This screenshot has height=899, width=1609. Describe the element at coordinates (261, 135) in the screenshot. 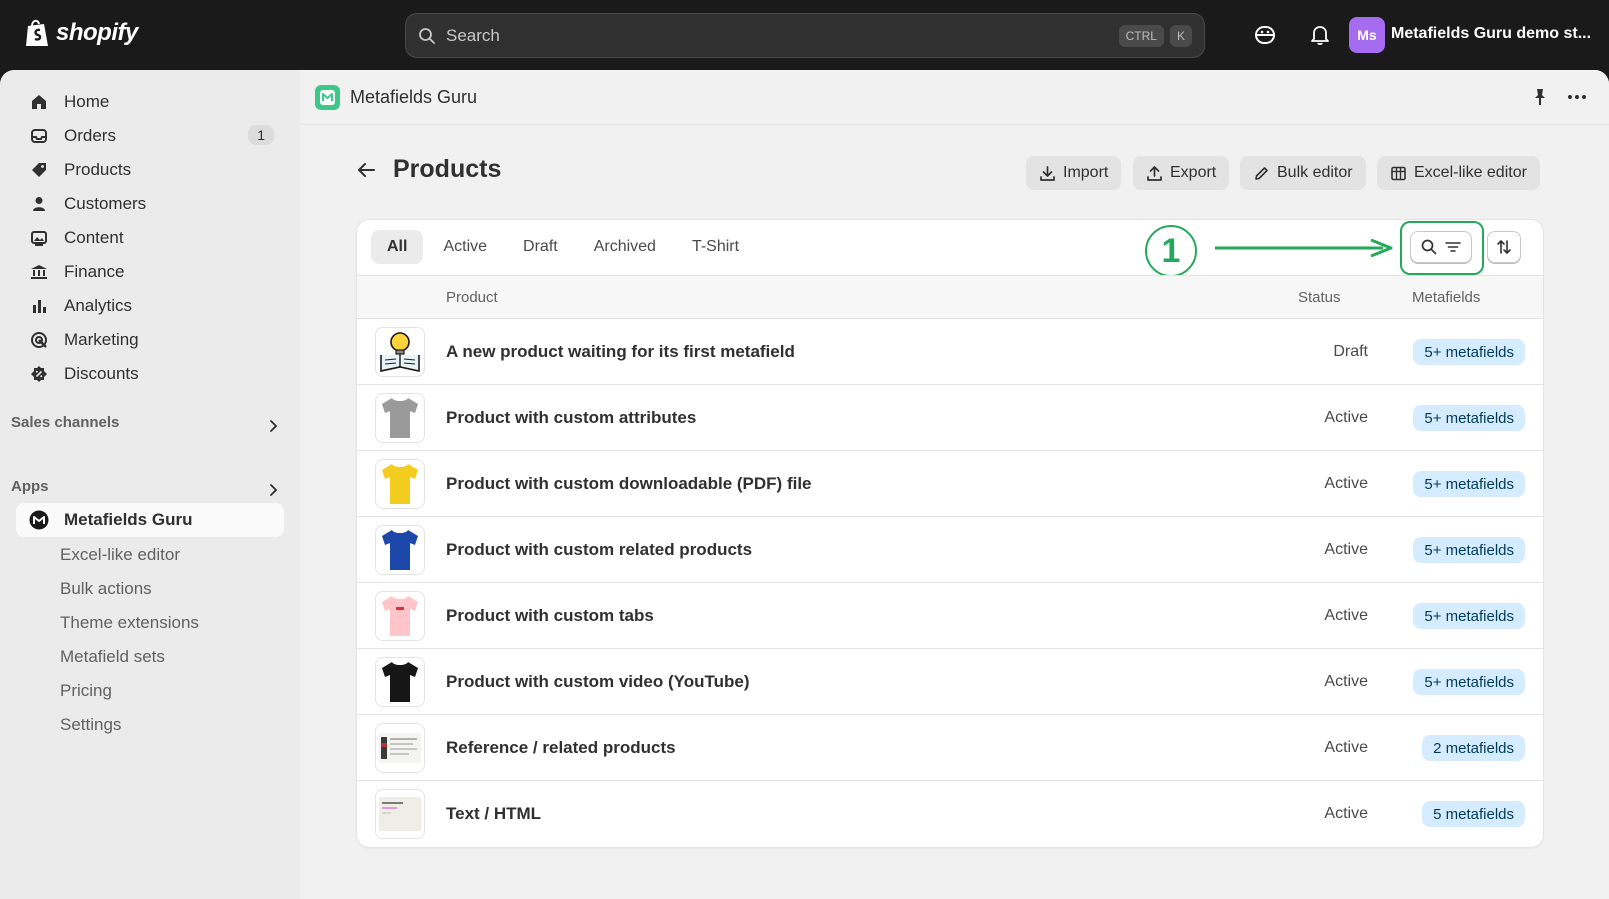

I see `orders-count-badge: 1` at that location.